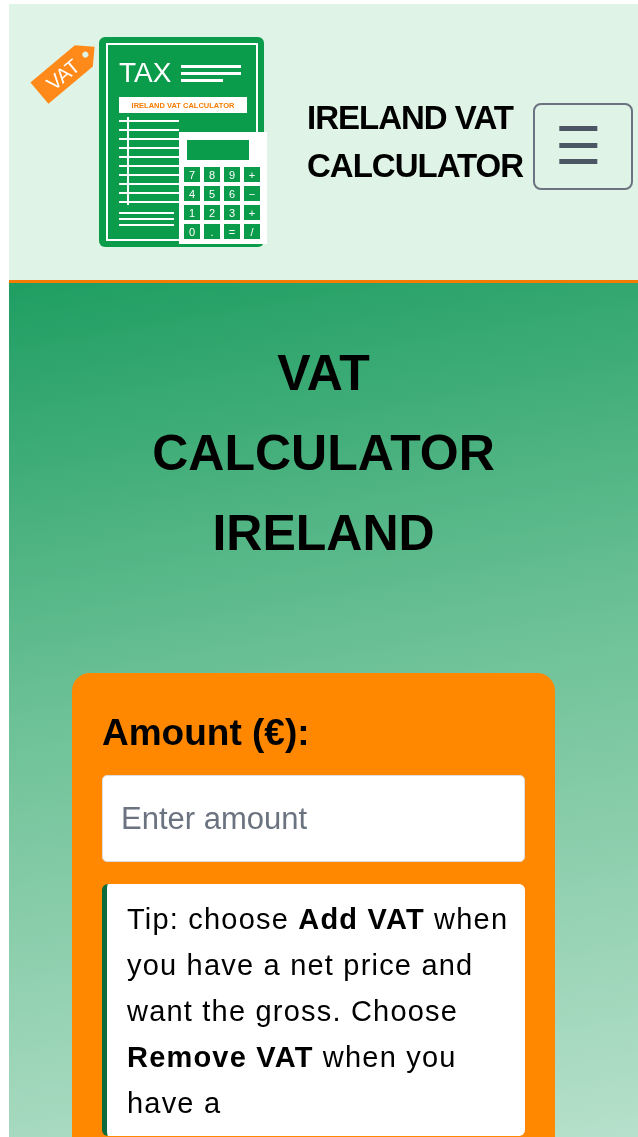 The width and height of the screenshot is (638, 1137). I want to click on amount-label: Amount (€):, so click(206, 733).